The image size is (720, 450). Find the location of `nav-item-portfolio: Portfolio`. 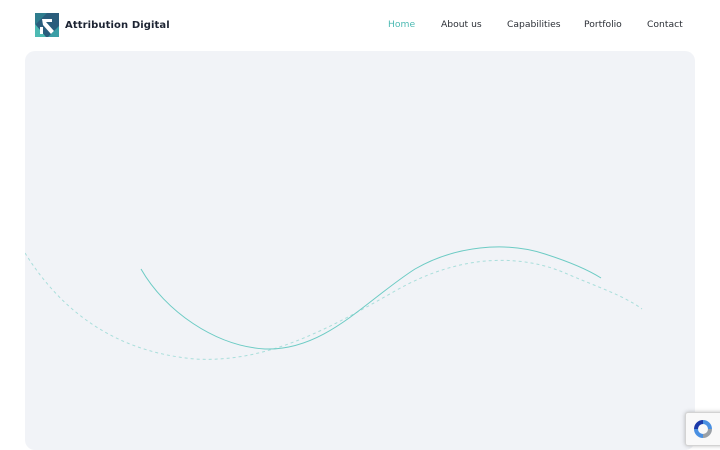

nav-item-portfolio: Portfolio is located at coordinates (603, 24).